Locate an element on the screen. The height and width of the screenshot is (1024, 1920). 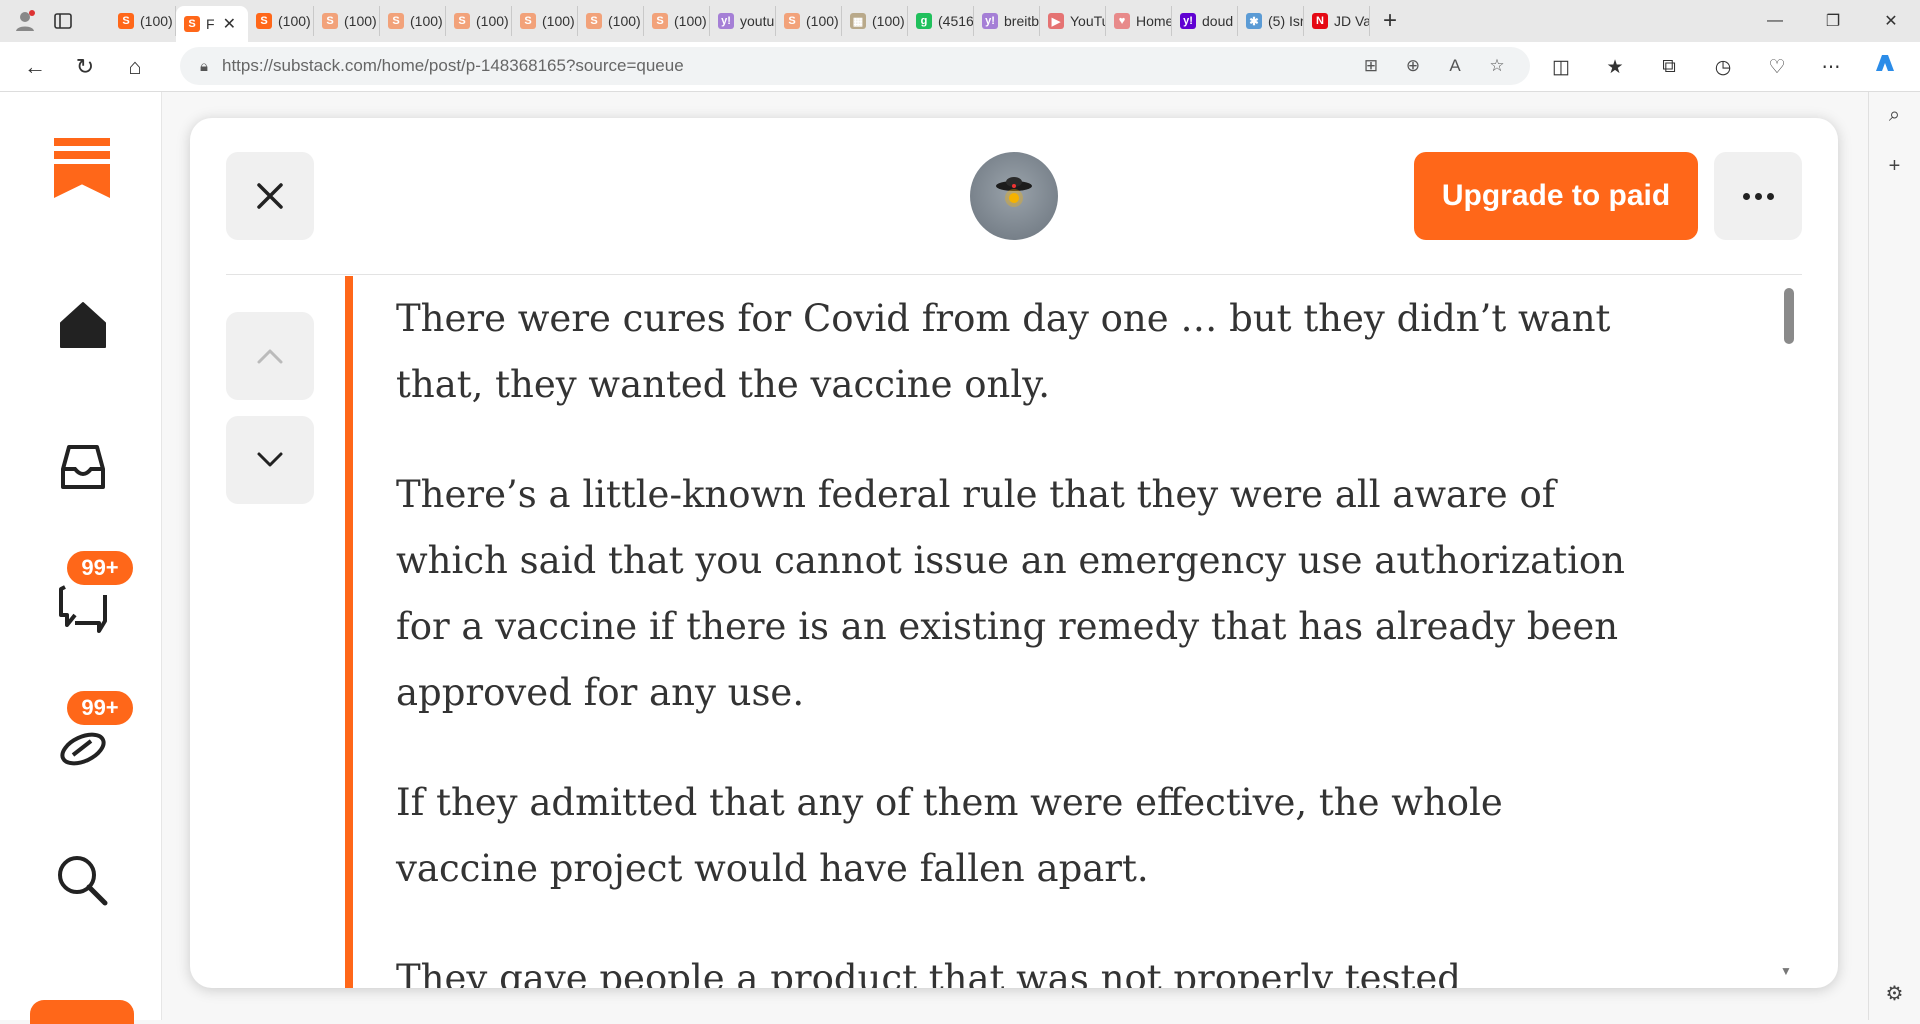
more-tools-icon: ⋯ is located at coordinates (1831, 67).